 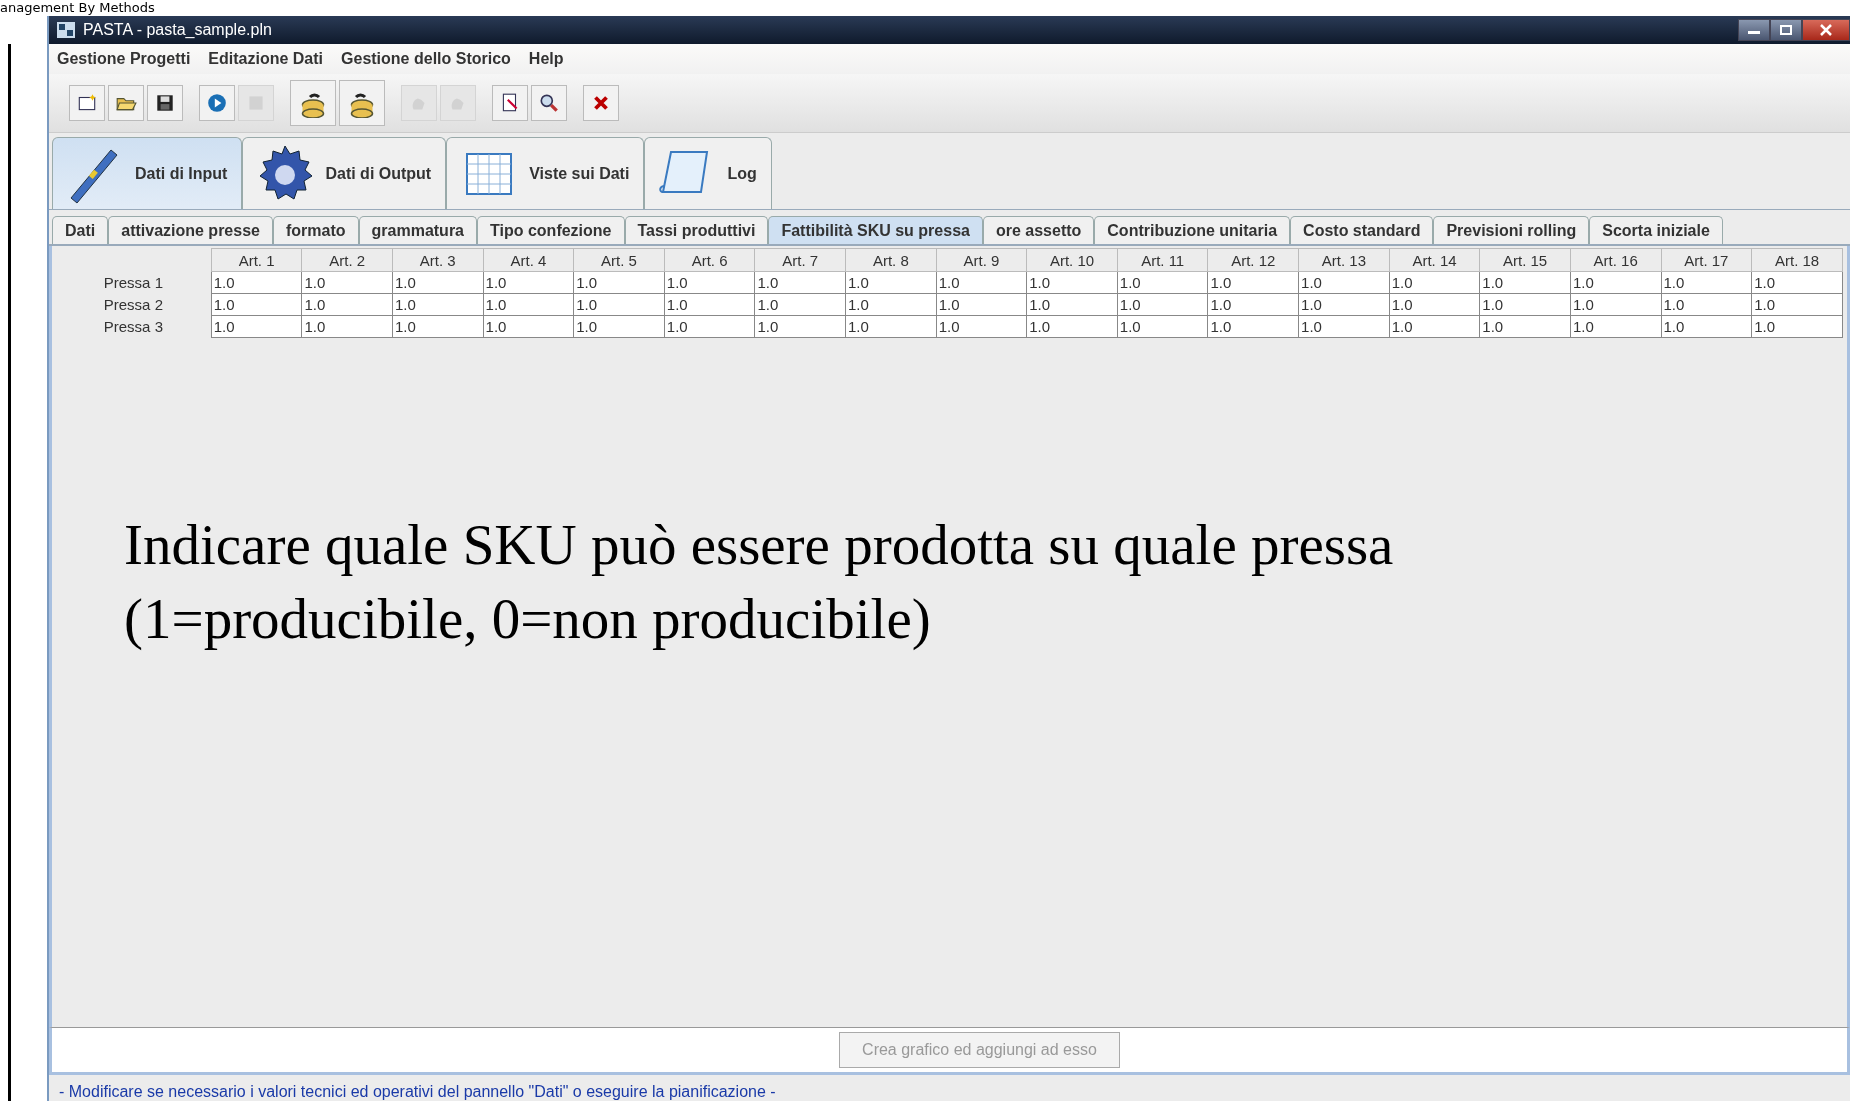 I want to click on column-header: Art. 16, so click(x=1615, y=260).